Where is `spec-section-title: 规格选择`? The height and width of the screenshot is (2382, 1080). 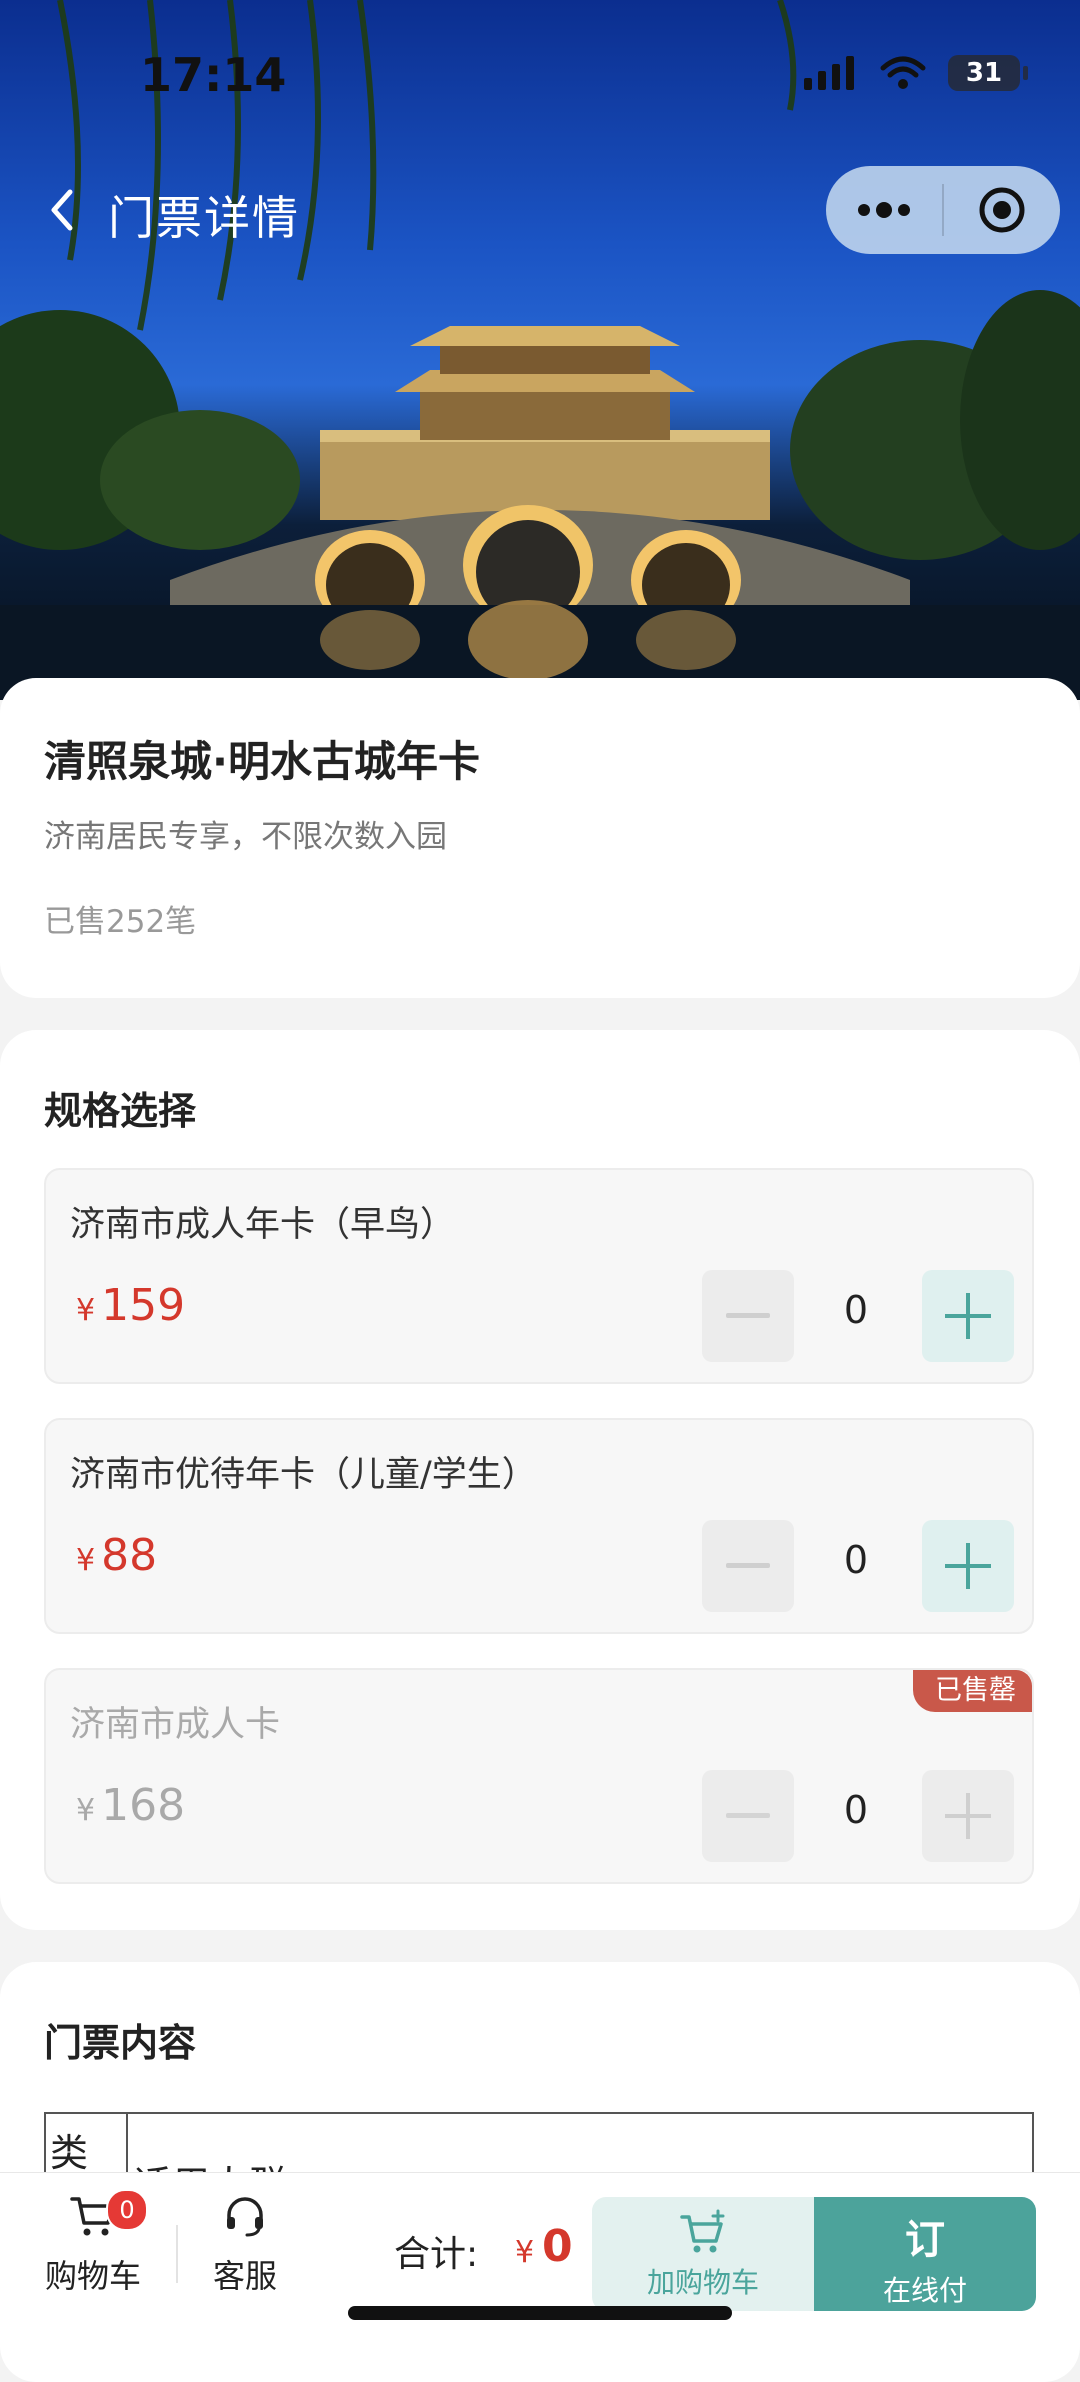 spec-section-title: 规格选择 is located at coordinates (120, 1111).